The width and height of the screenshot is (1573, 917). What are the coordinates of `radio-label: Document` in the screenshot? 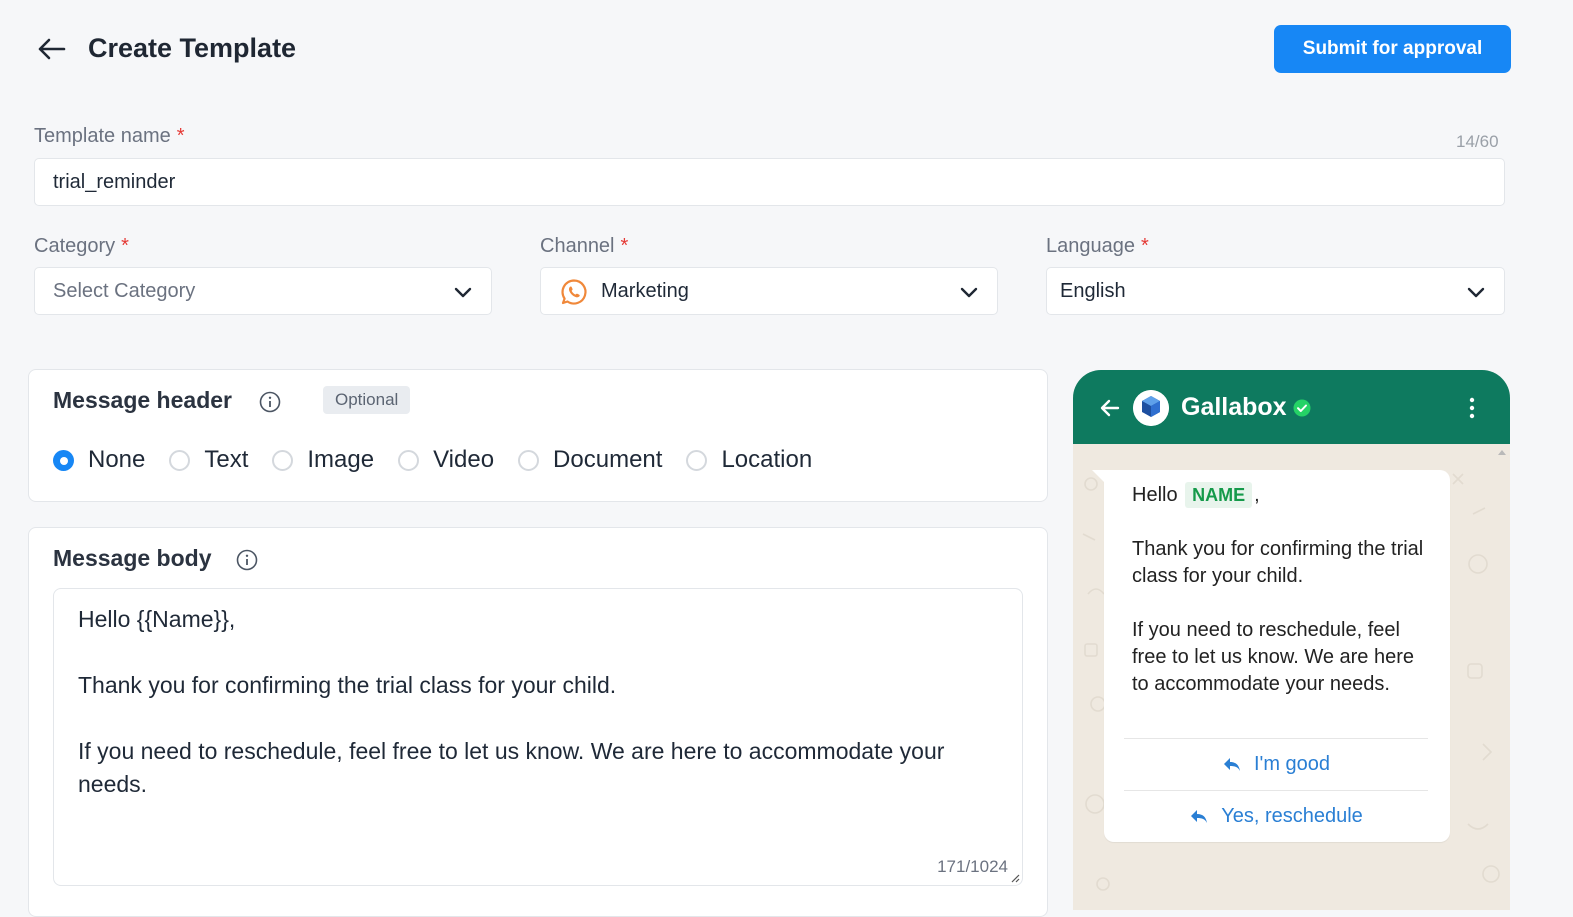 It's located at (608, 459).